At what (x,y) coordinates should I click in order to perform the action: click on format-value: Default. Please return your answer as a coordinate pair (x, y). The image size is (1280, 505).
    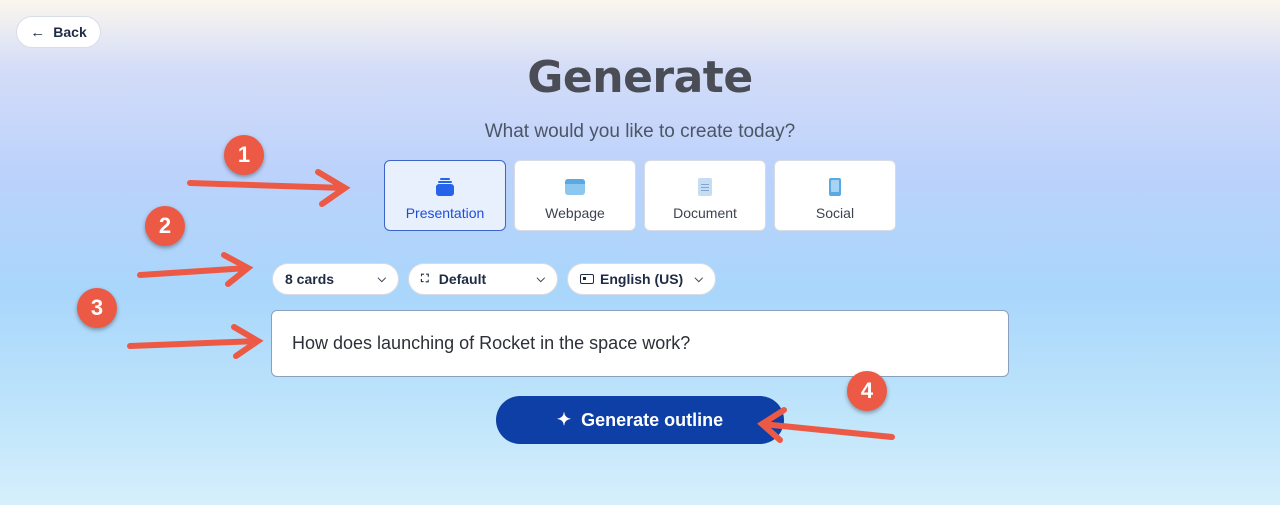
    Looking at the image, I should click on (462, 279).